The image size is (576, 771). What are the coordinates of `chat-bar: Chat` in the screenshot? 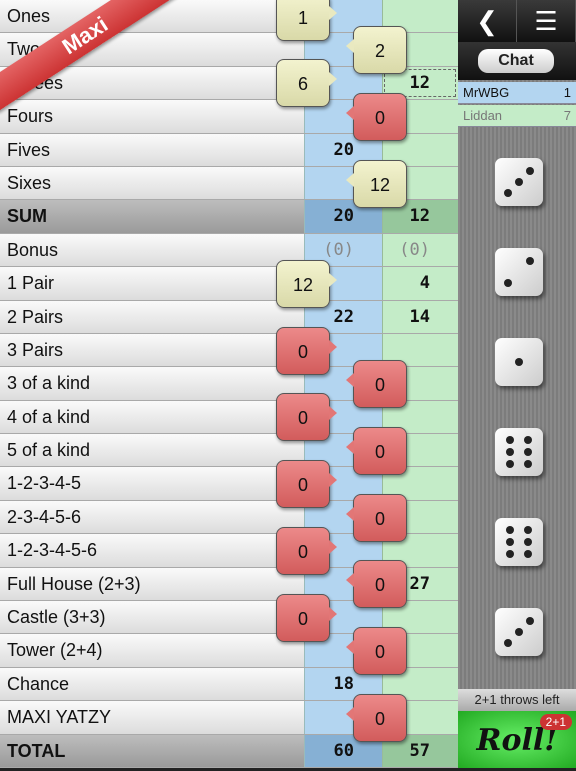 It's located at (517, 61).